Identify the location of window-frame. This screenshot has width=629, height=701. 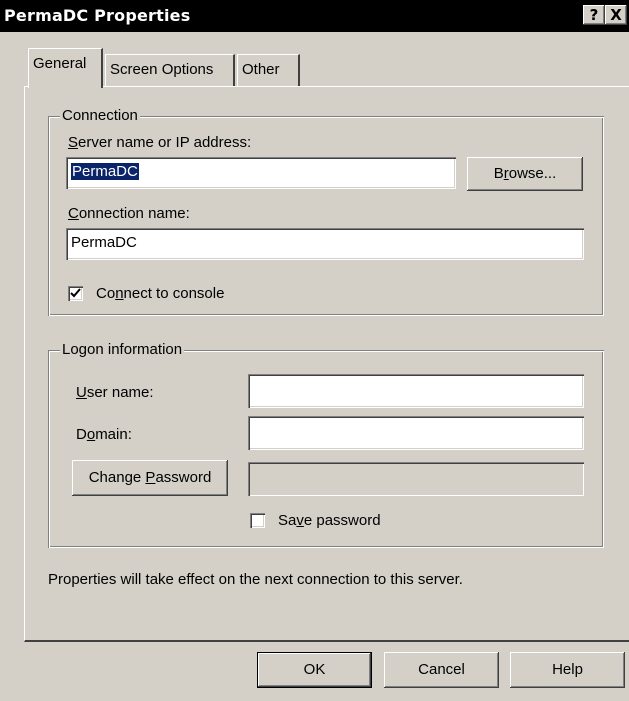
(5, 366).